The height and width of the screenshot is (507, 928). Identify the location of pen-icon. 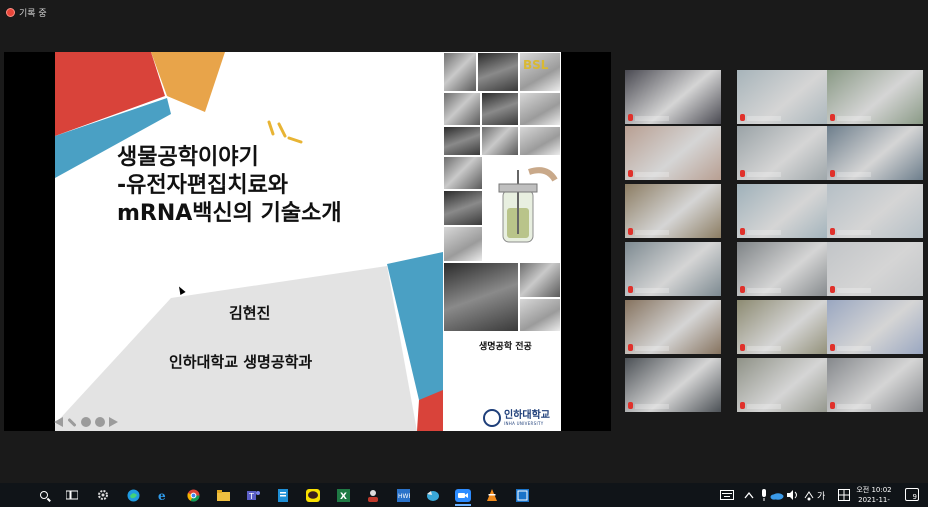
(72, 422).